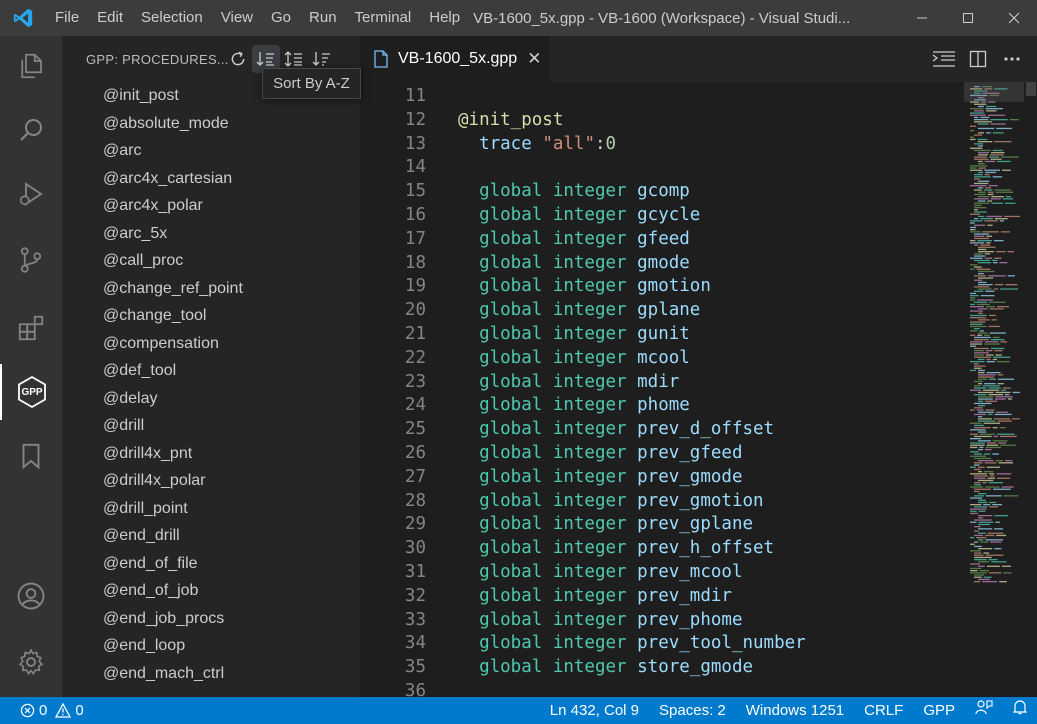  Describe the element at coordinates (660, 668) in the screenshot. I see `code-line: 35 global integer store_gmode` at that location.